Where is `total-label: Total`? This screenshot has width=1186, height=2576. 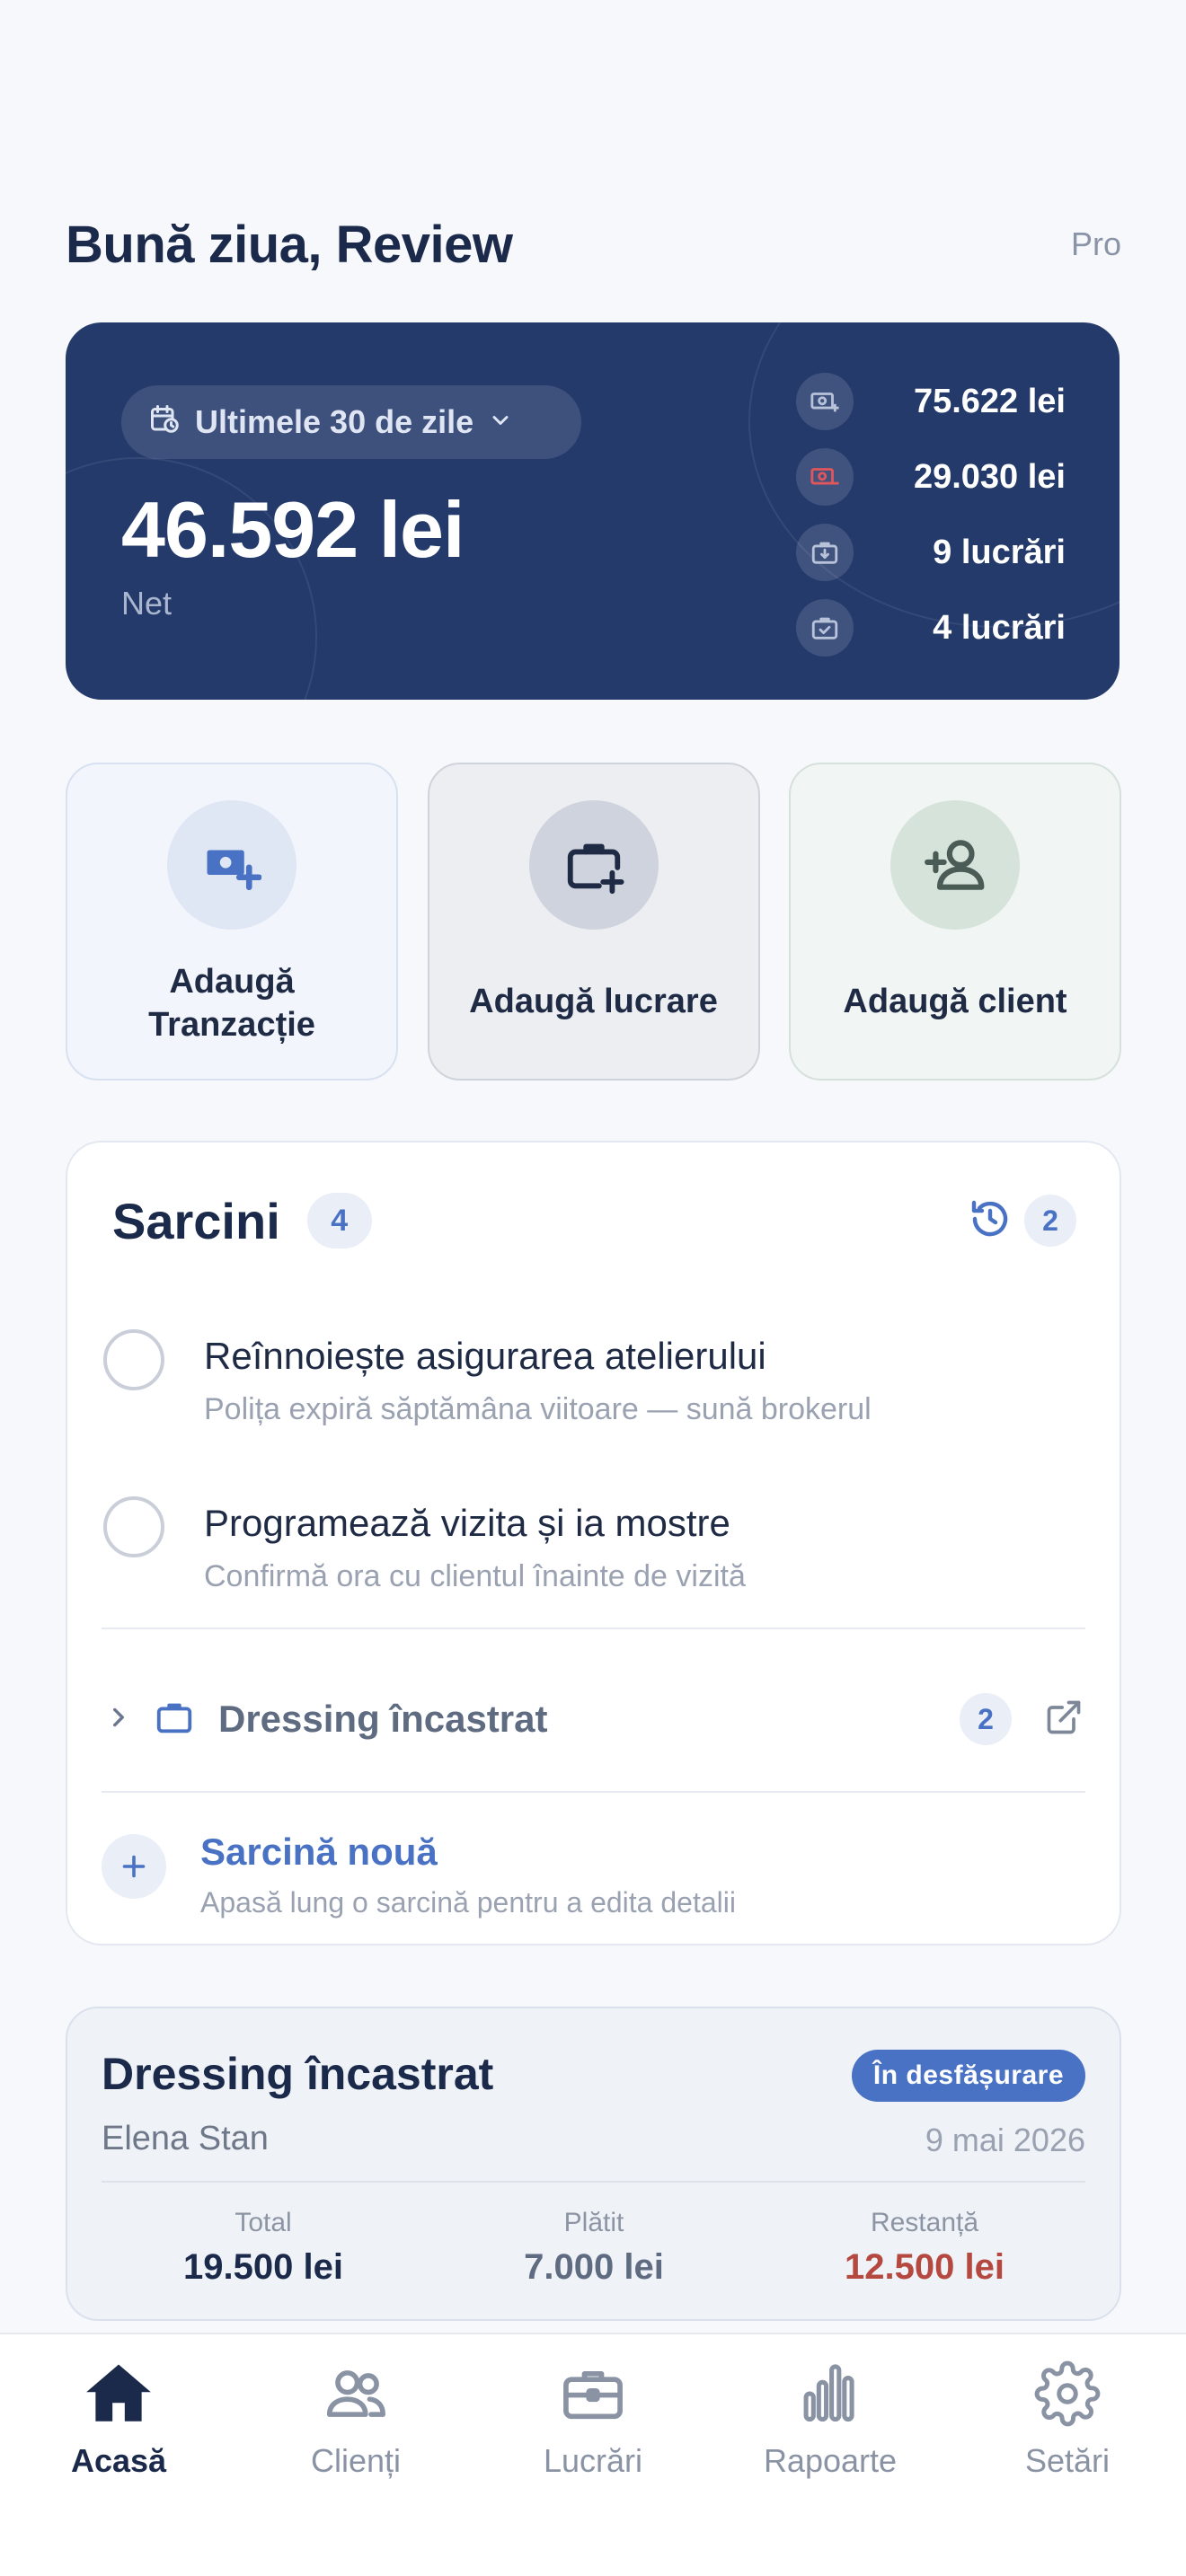 total-label: Total is located at coordinates (263, 2222).